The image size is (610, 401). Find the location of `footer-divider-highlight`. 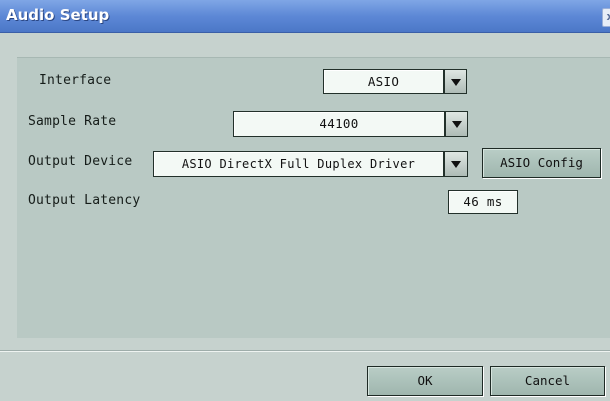

footer-divider-highlight is located at coordinates (305, 351).